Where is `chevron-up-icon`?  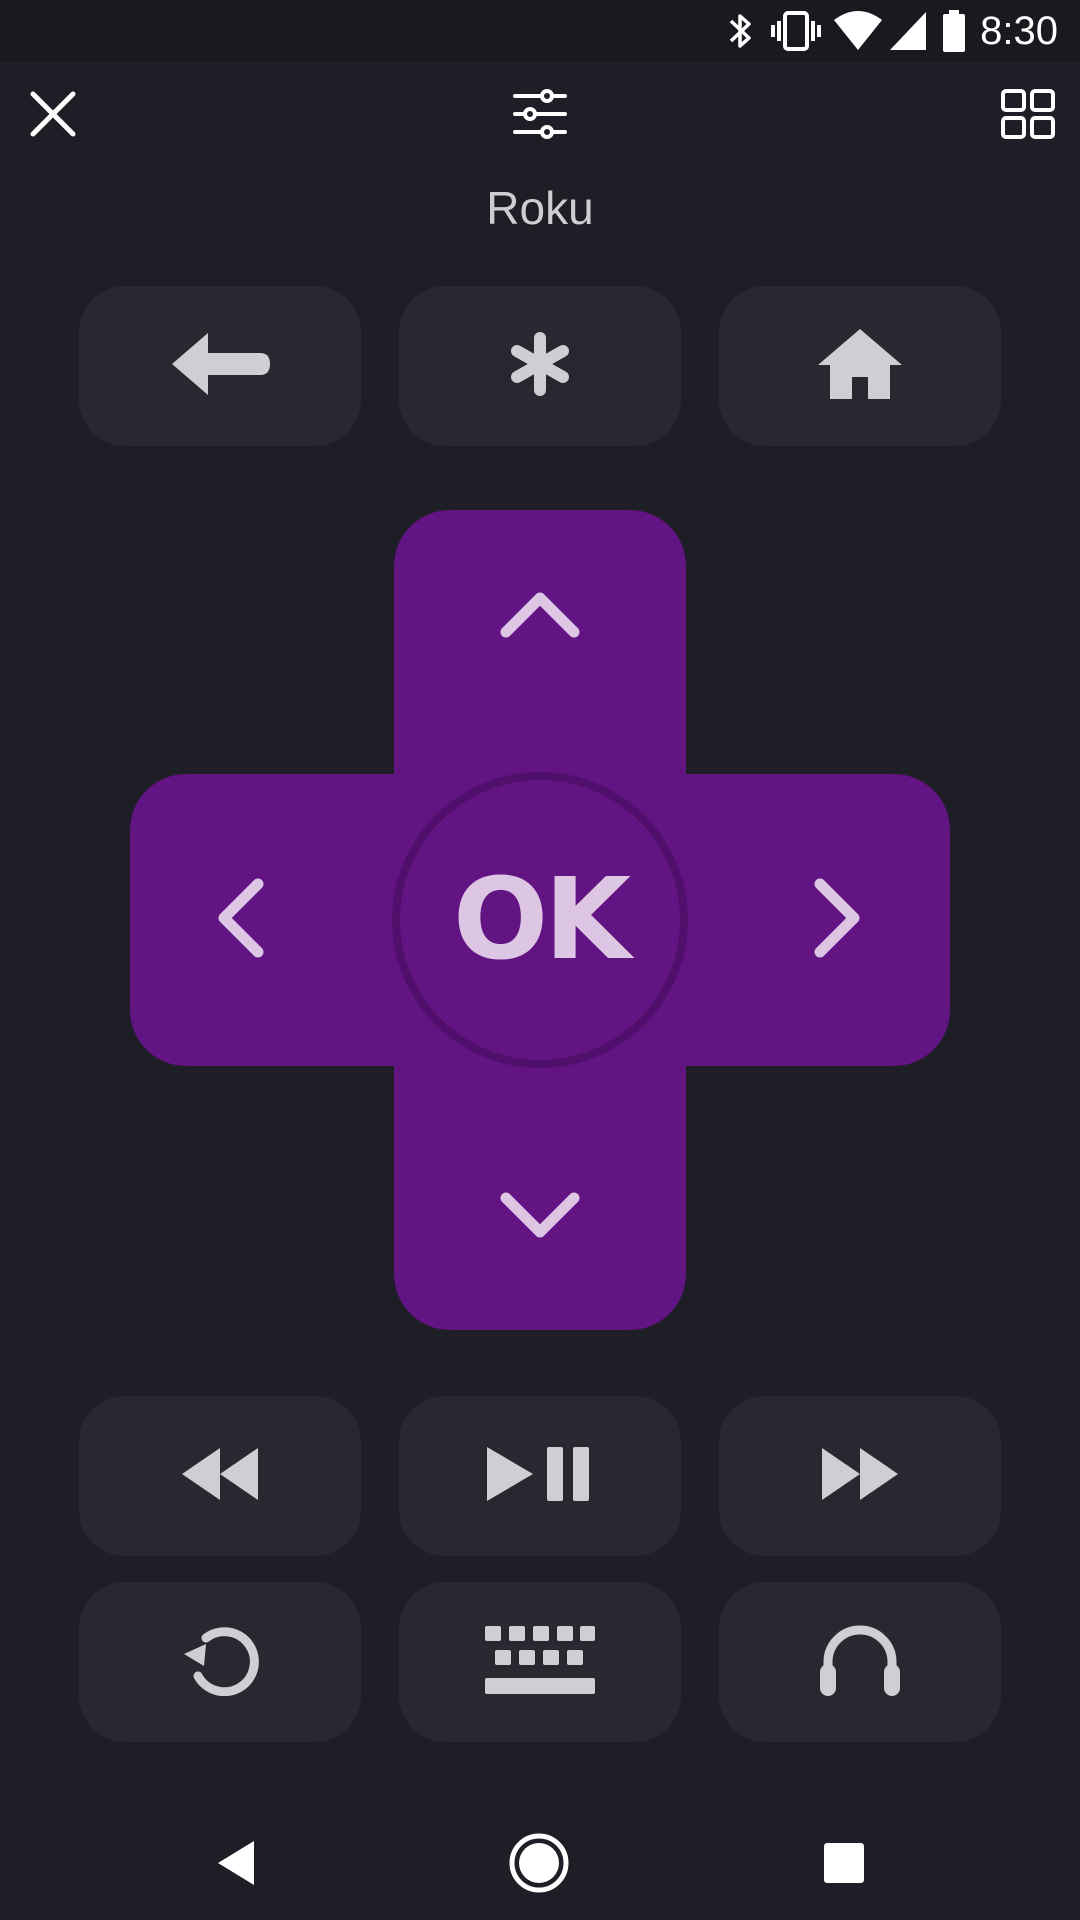
chevron-up-icon is located at coordinates (540, 616).